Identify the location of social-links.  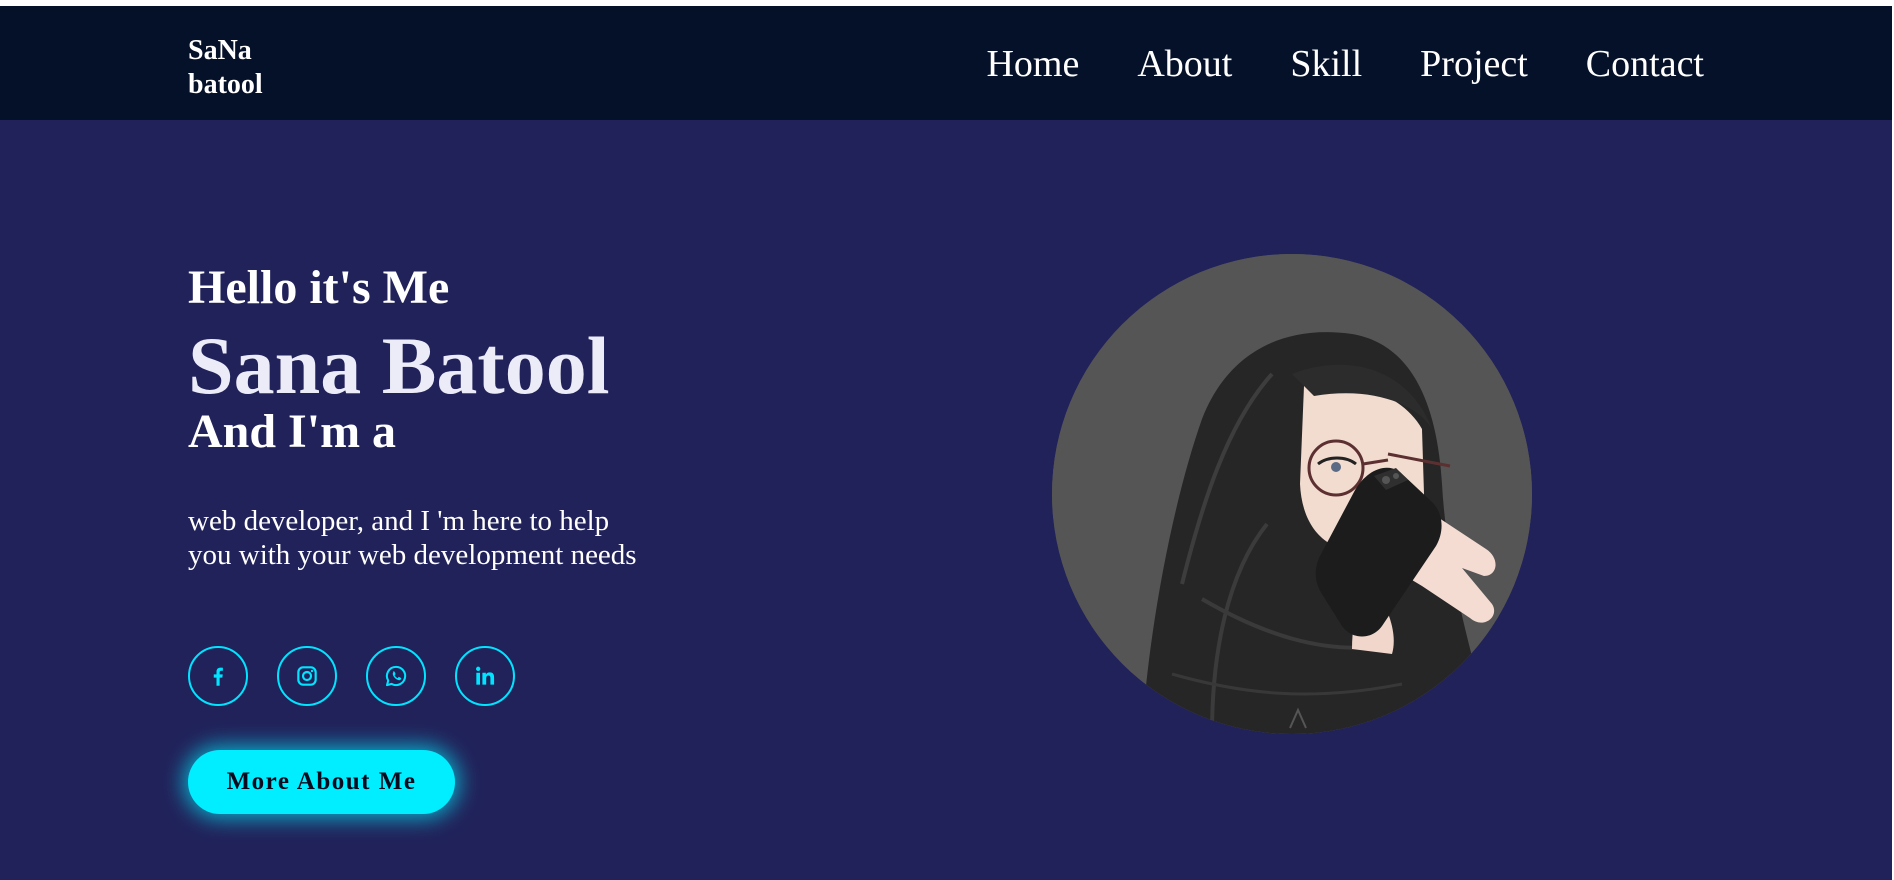
(351, 676).